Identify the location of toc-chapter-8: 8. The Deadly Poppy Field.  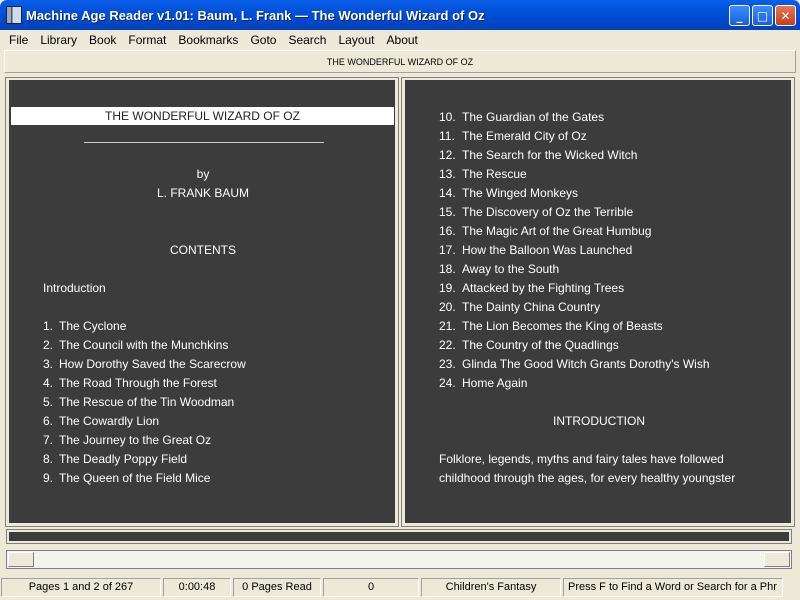
(115, 459).